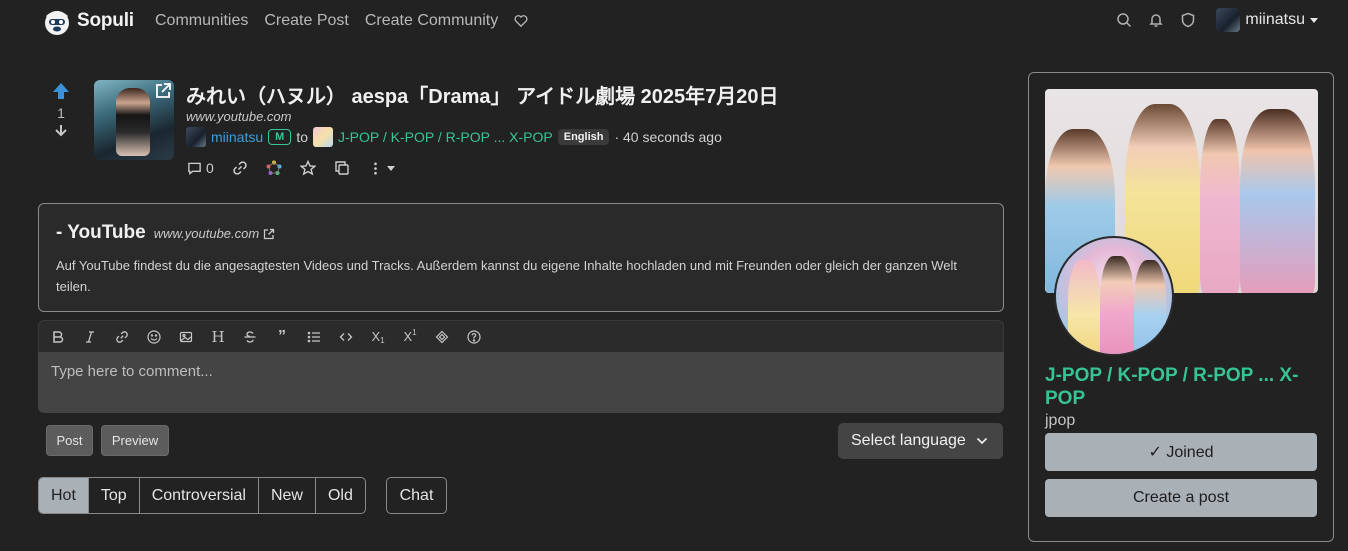  What do you see at coordinates (58, 337) in the screenshot?
I see `bold-icon` at bounding box center [58, 337].